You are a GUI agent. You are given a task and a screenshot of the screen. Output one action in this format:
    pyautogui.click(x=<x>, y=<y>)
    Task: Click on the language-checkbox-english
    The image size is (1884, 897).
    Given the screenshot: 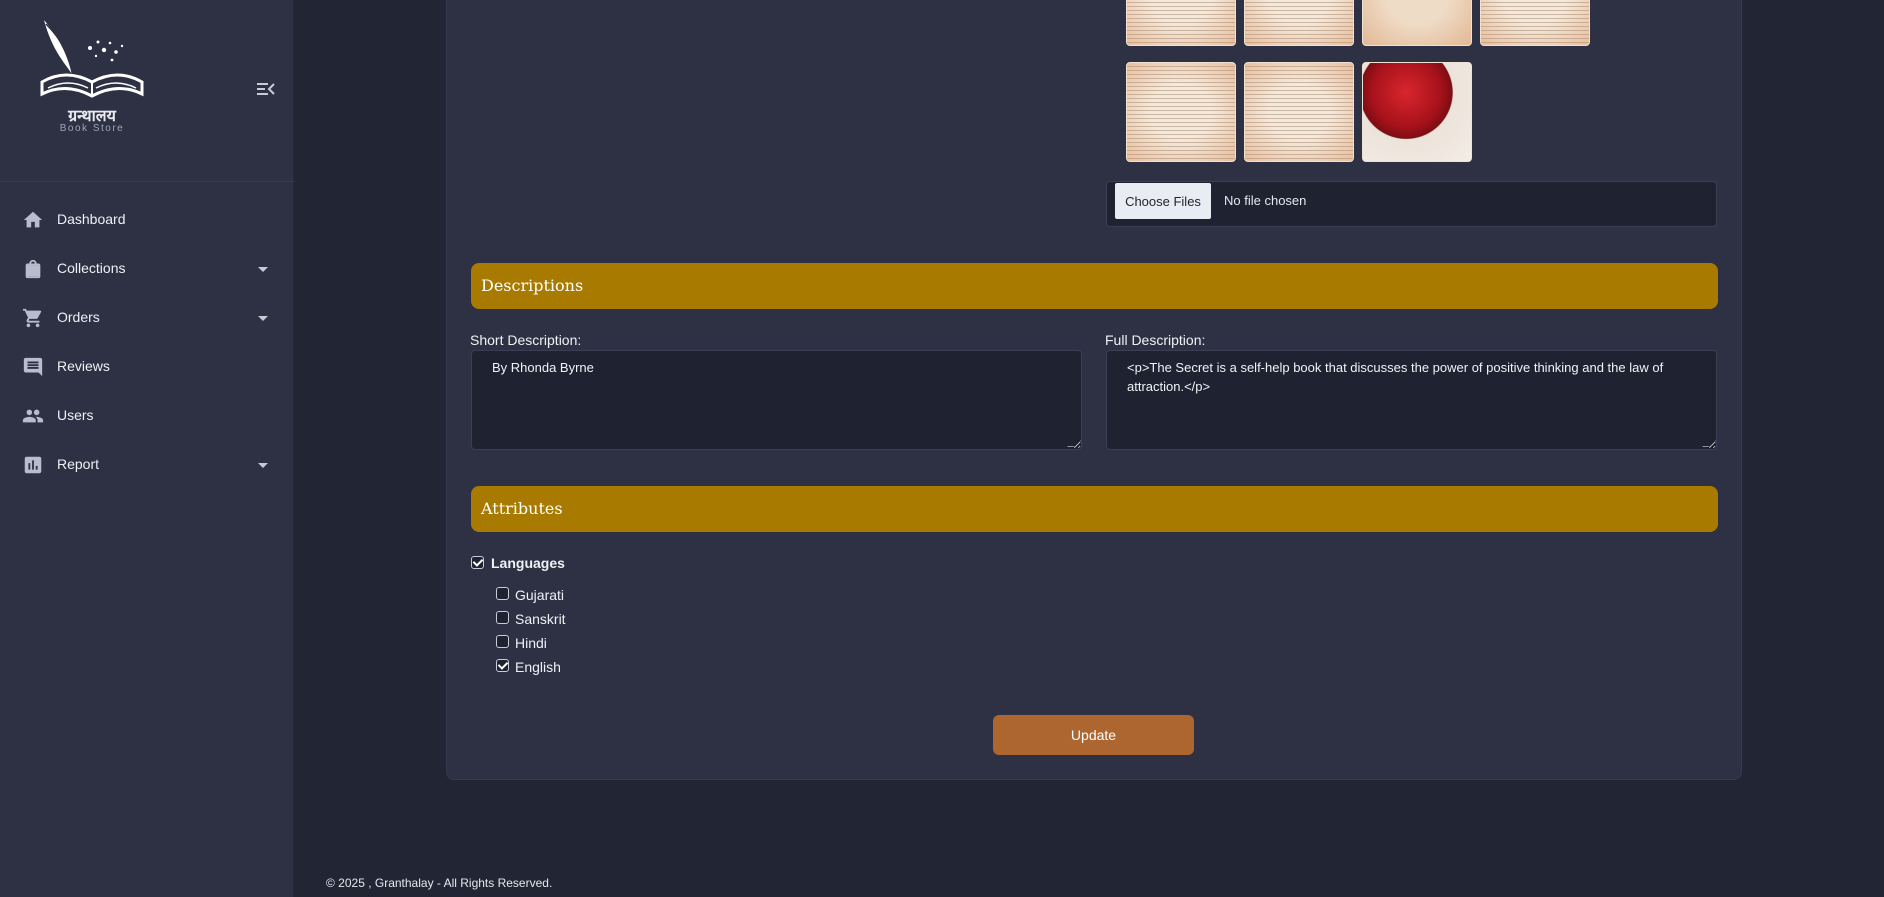 What is the action you would take?
    pyautogui.click(x=502, y=665)
    